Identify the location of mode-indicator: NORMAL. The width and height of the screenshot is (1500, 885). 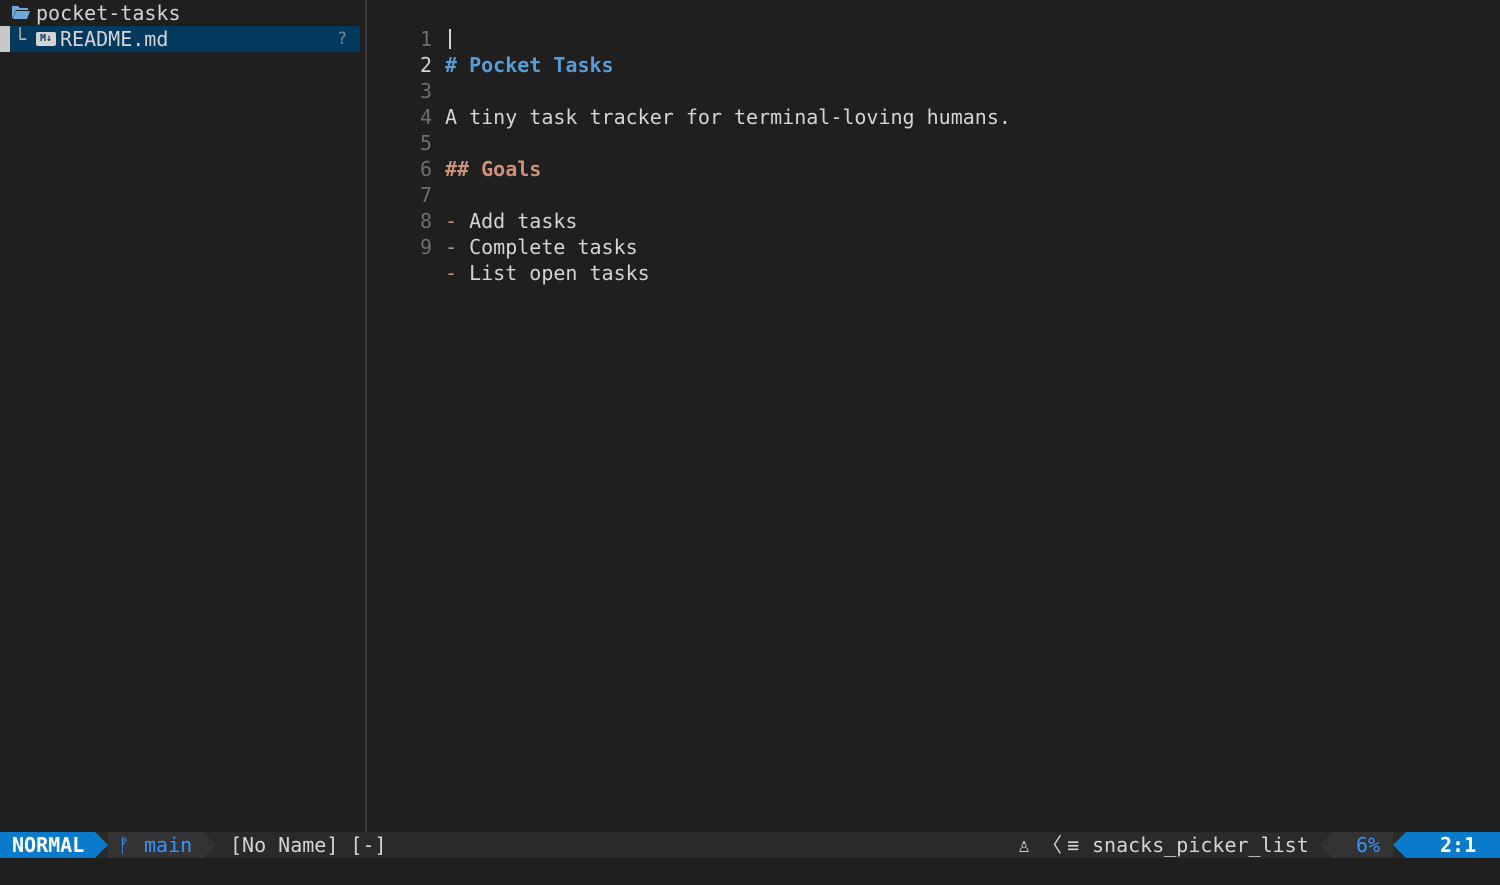
(47, 845).